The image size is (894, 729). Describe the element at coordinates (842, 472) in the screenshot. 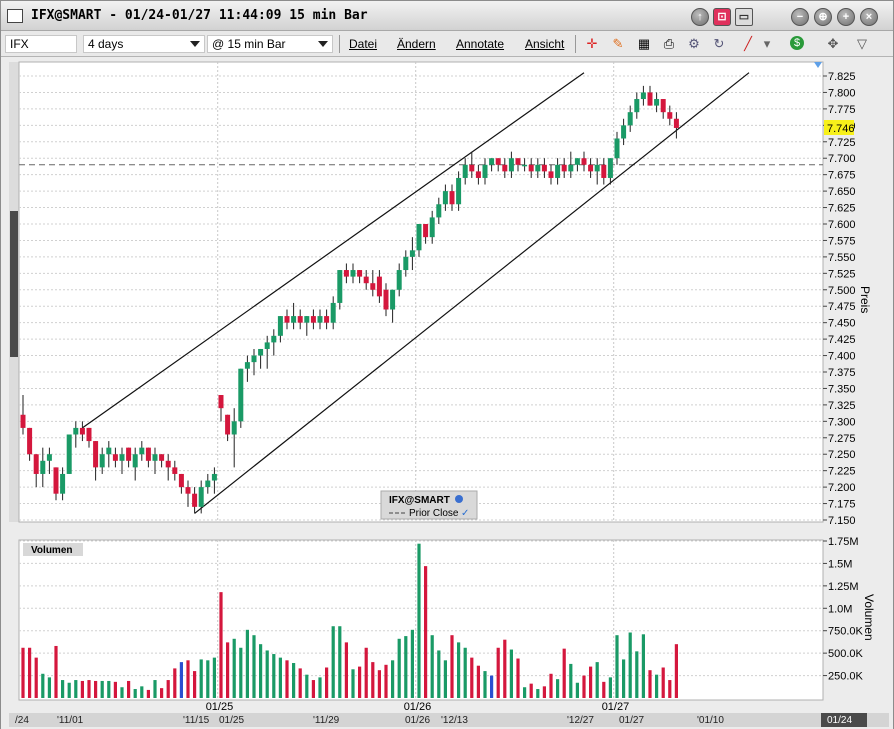

I see `price-tick-label: 7.225` at that location.